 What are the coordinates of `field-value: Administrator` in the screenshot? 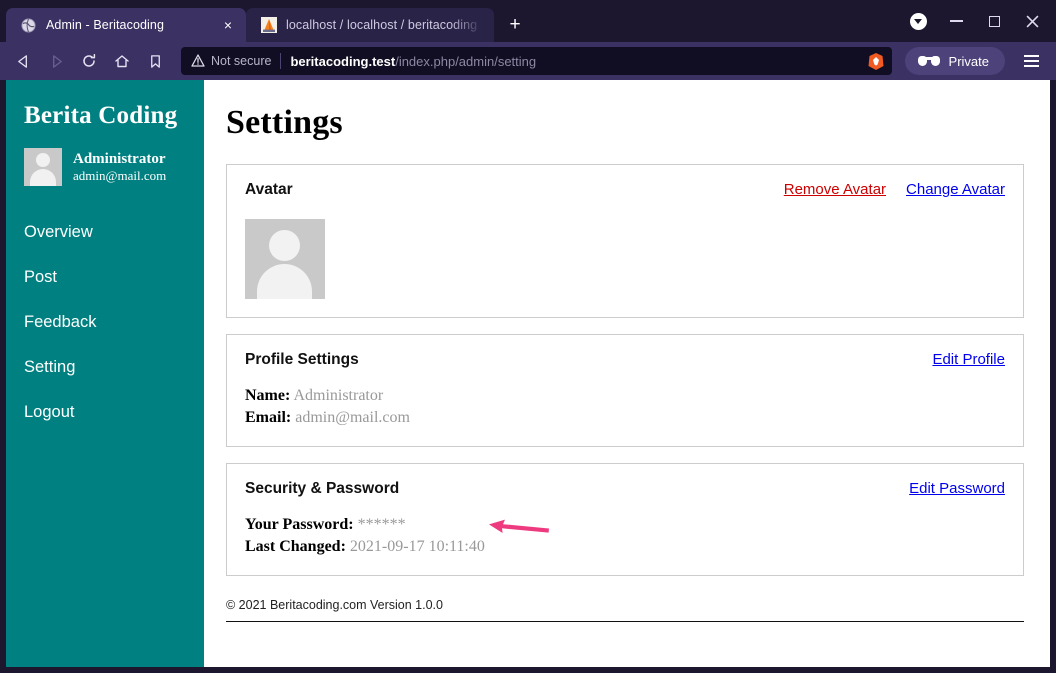 It's located at (338, 395).